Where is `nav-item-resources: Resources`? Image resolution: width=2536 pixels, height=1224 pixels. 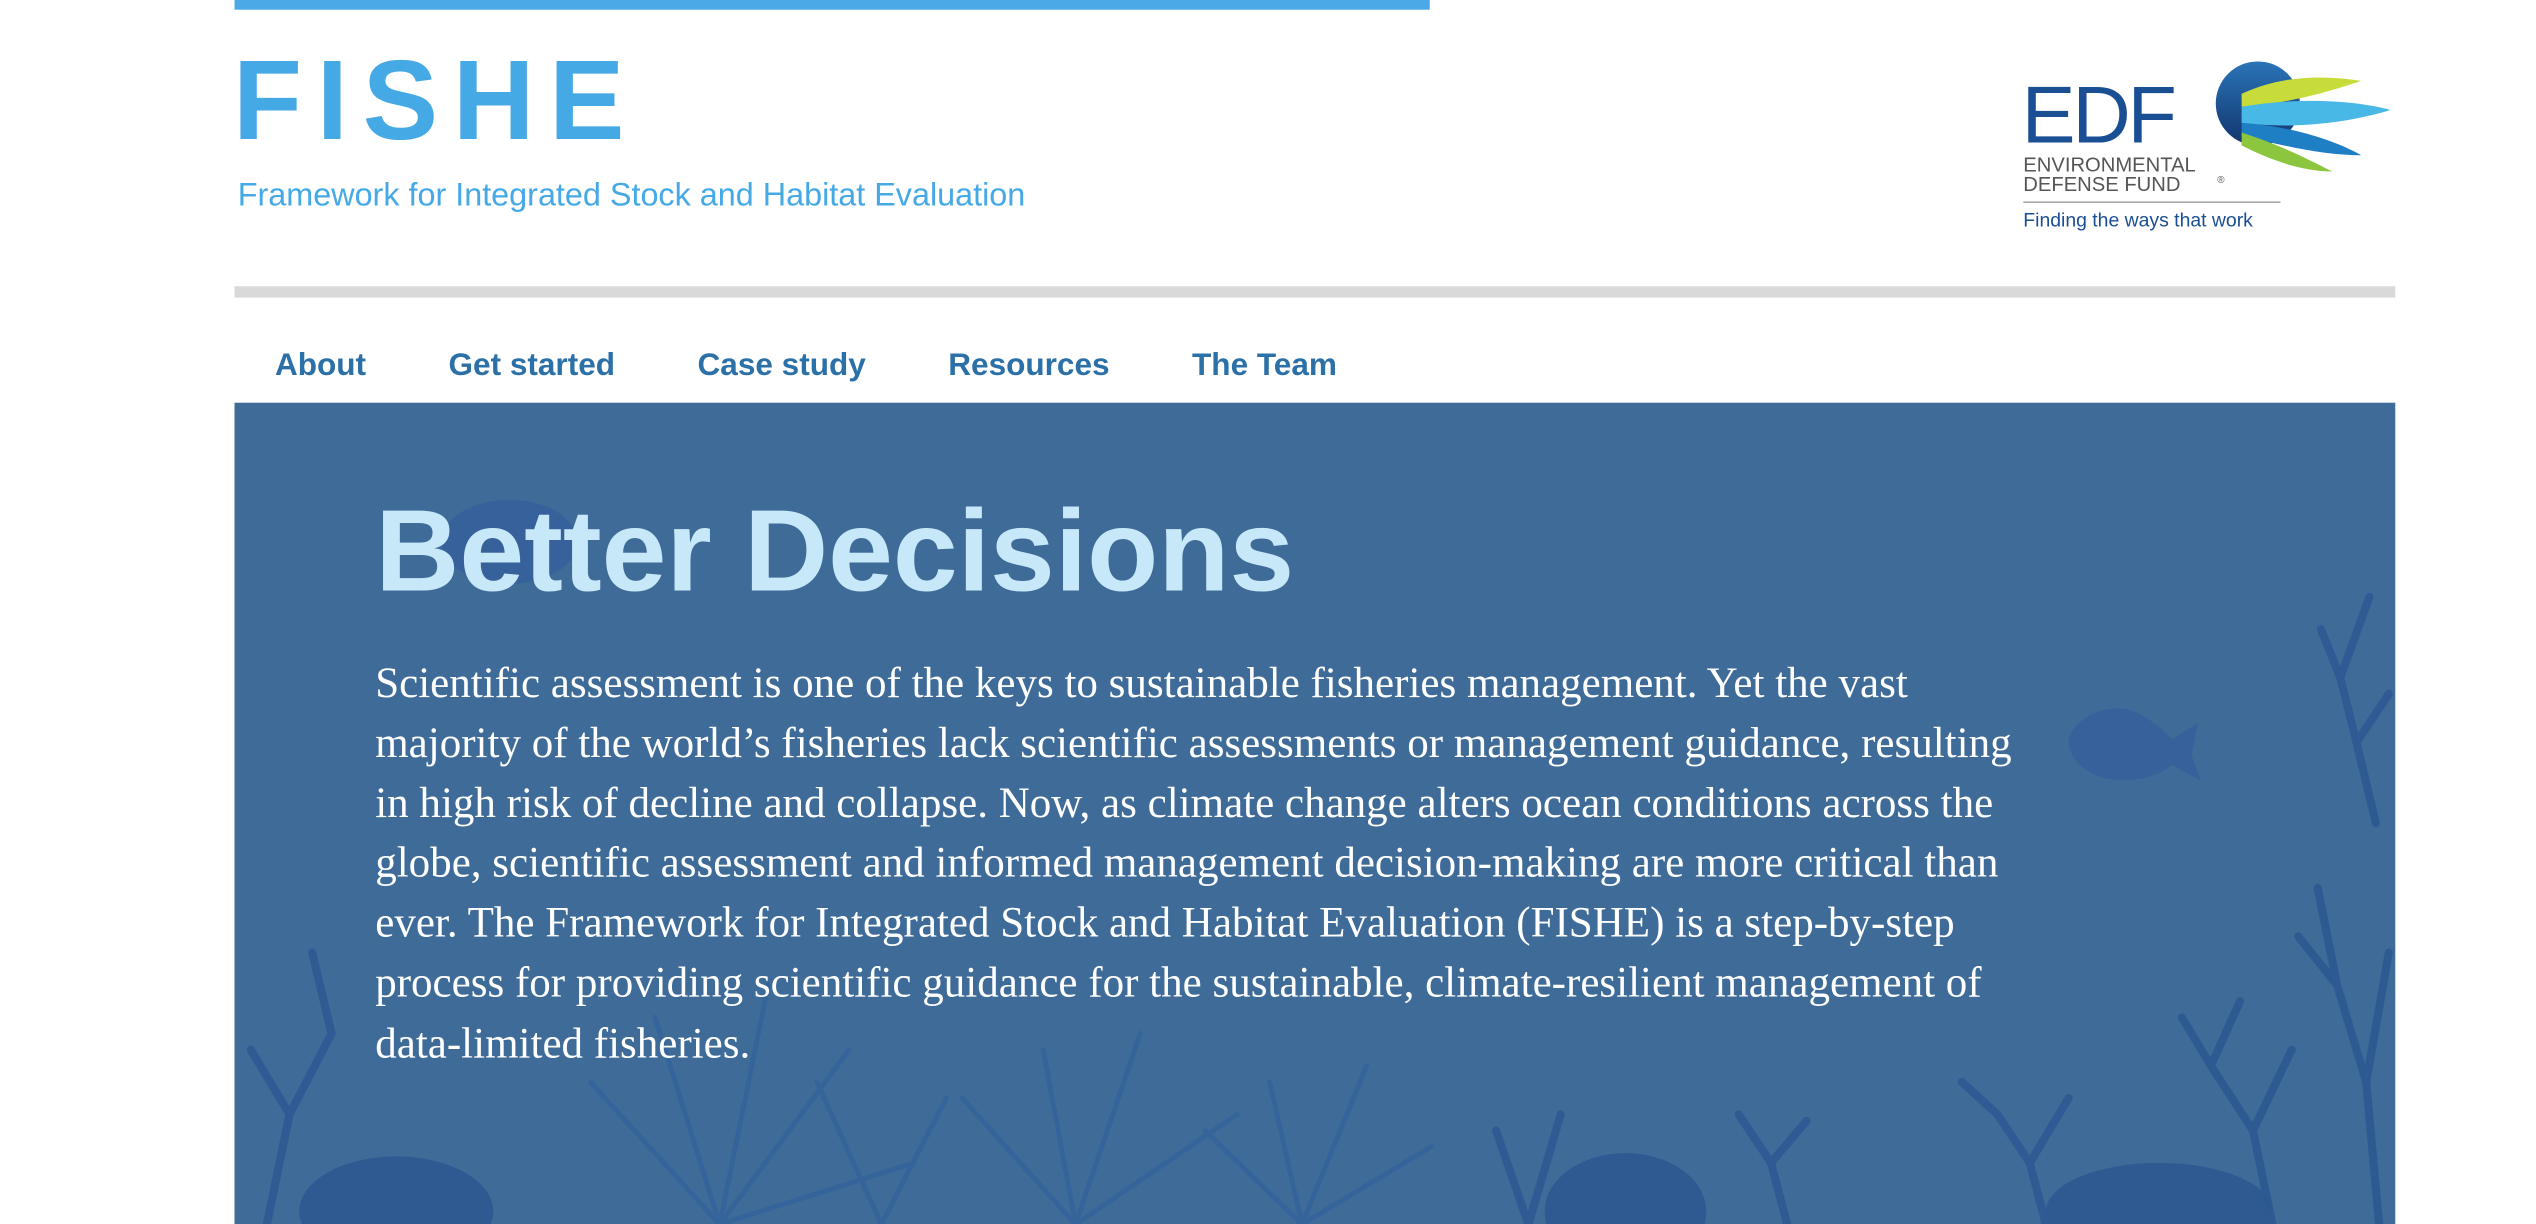 nav-item-resources: Resources is located at coordinates (1028, 365).